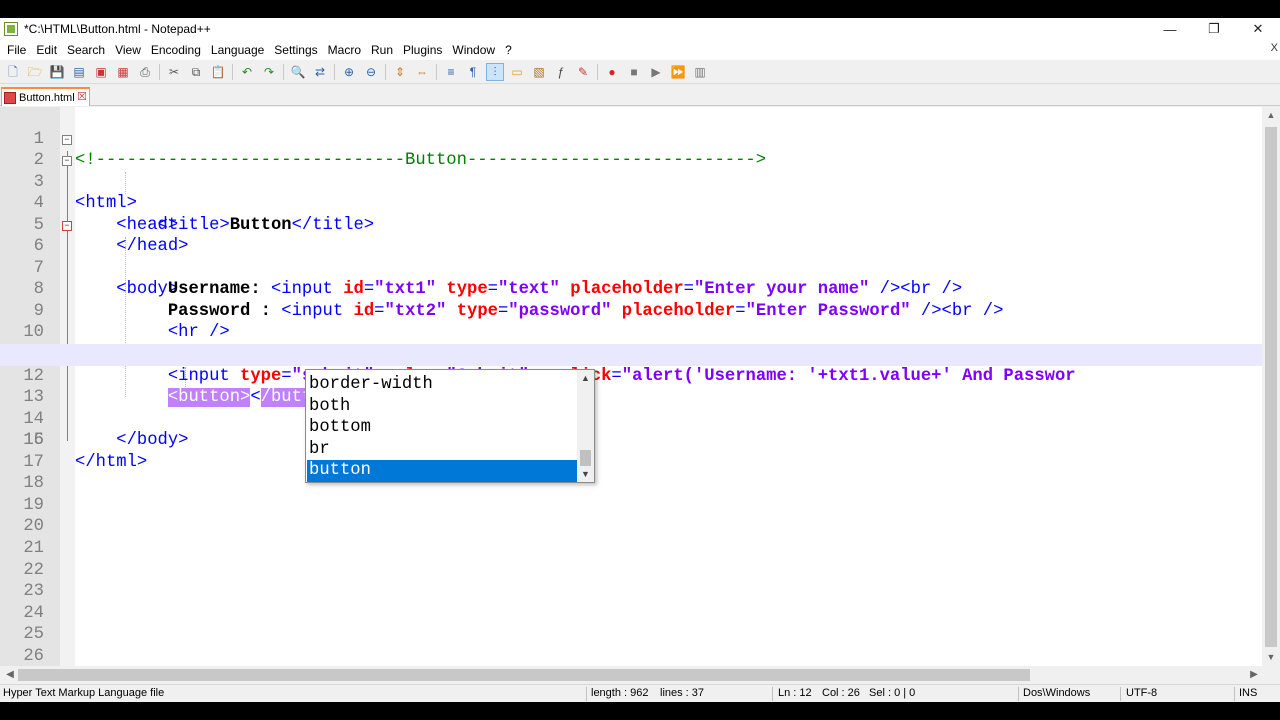 This screenshot has width=1280, height=720. Describe the element at coordinates (10, 675) in the screenshot. I see `scroll-left-icon: ◀` at that location.